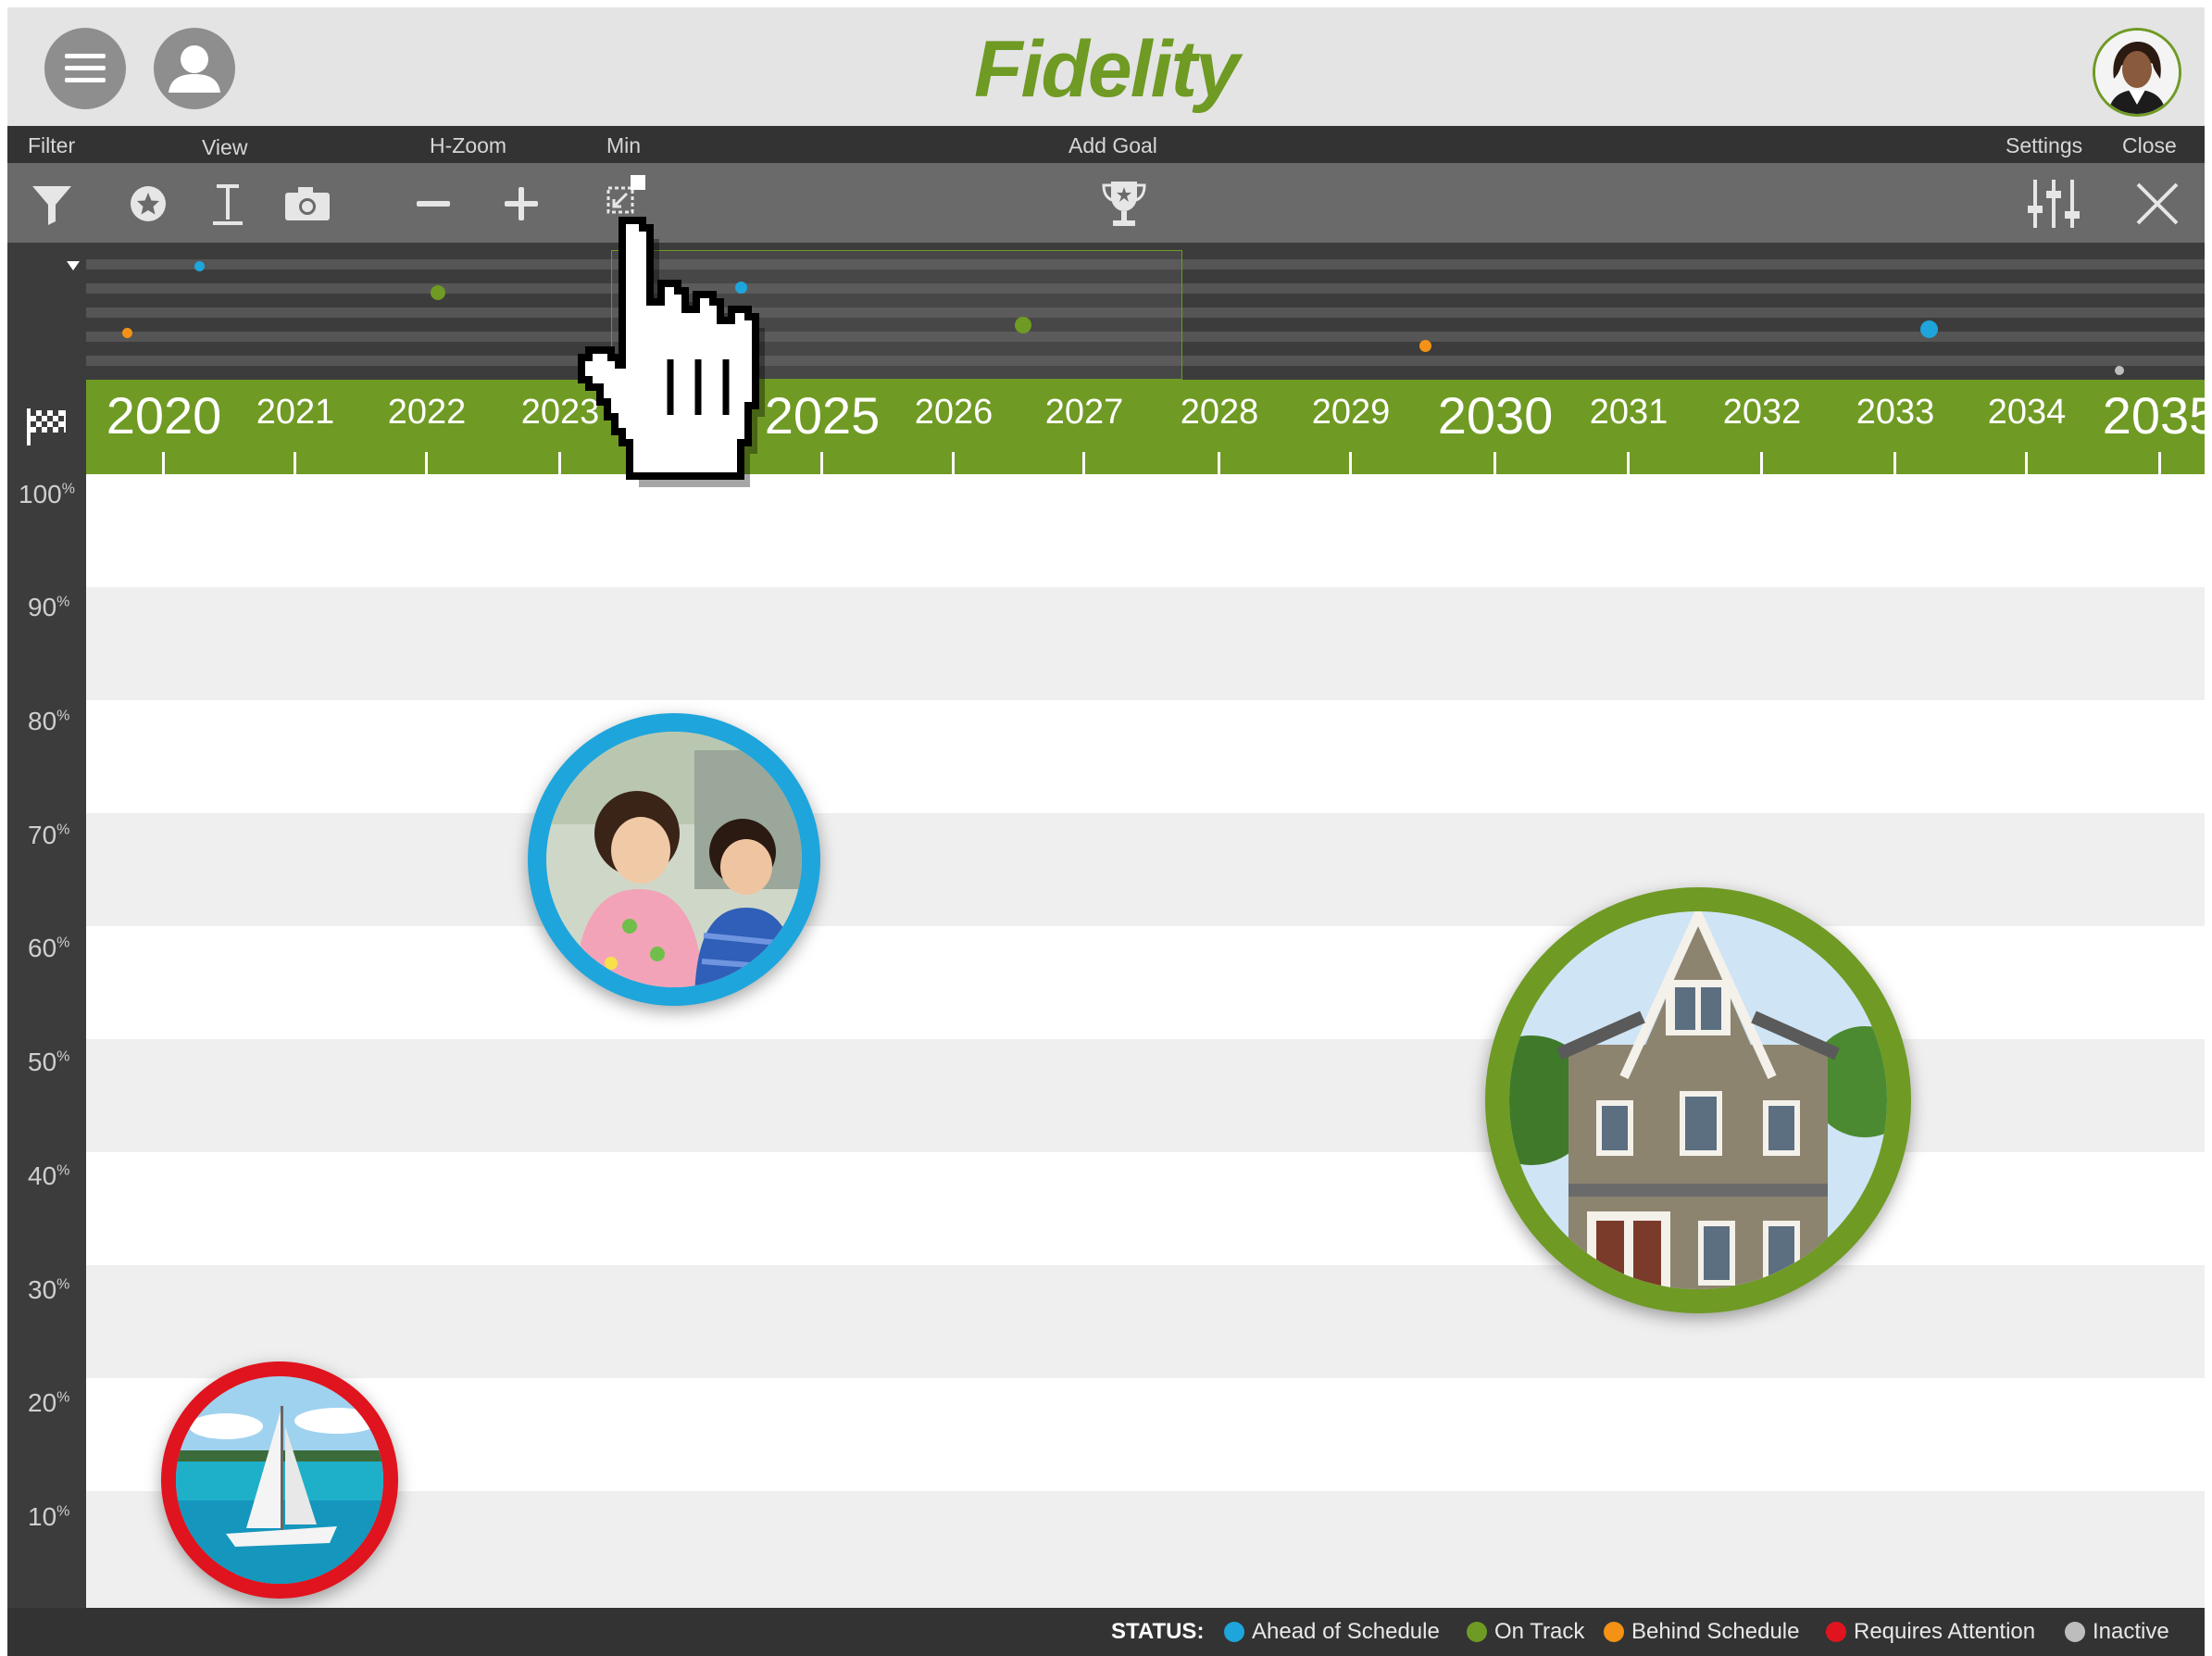  Describe the element at coordinates (1158, 1631) in the screenshot. I see `status-legend-title: STATUS:` at that location.